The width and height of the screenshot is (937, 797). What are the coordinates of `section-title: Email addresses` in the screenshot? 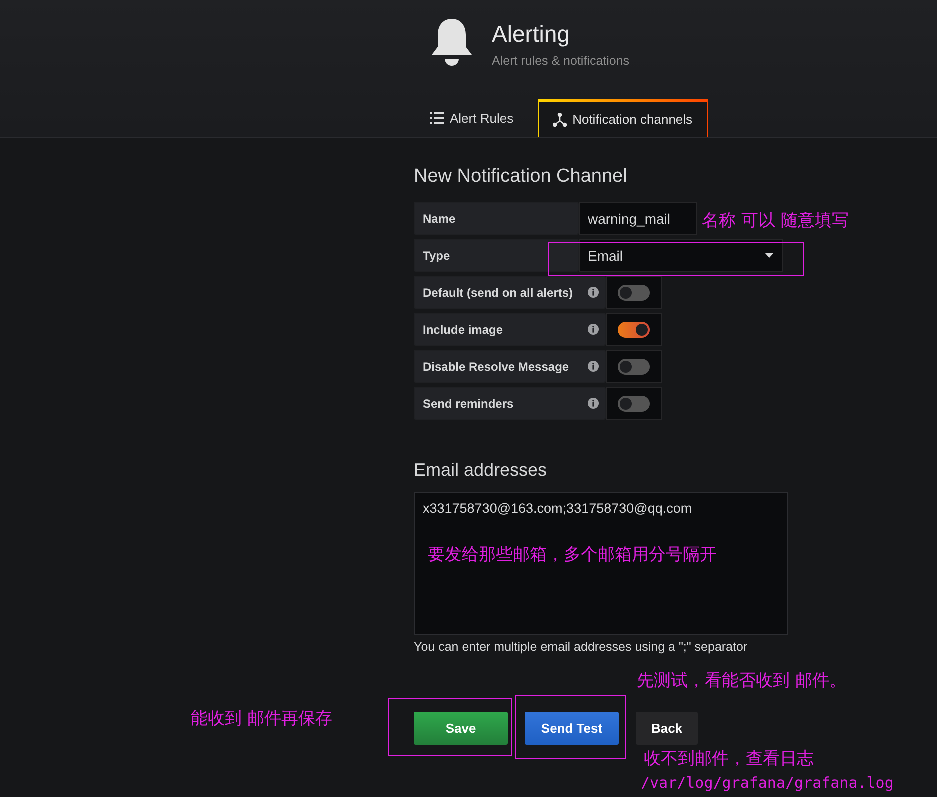 It's located at (481, 470).